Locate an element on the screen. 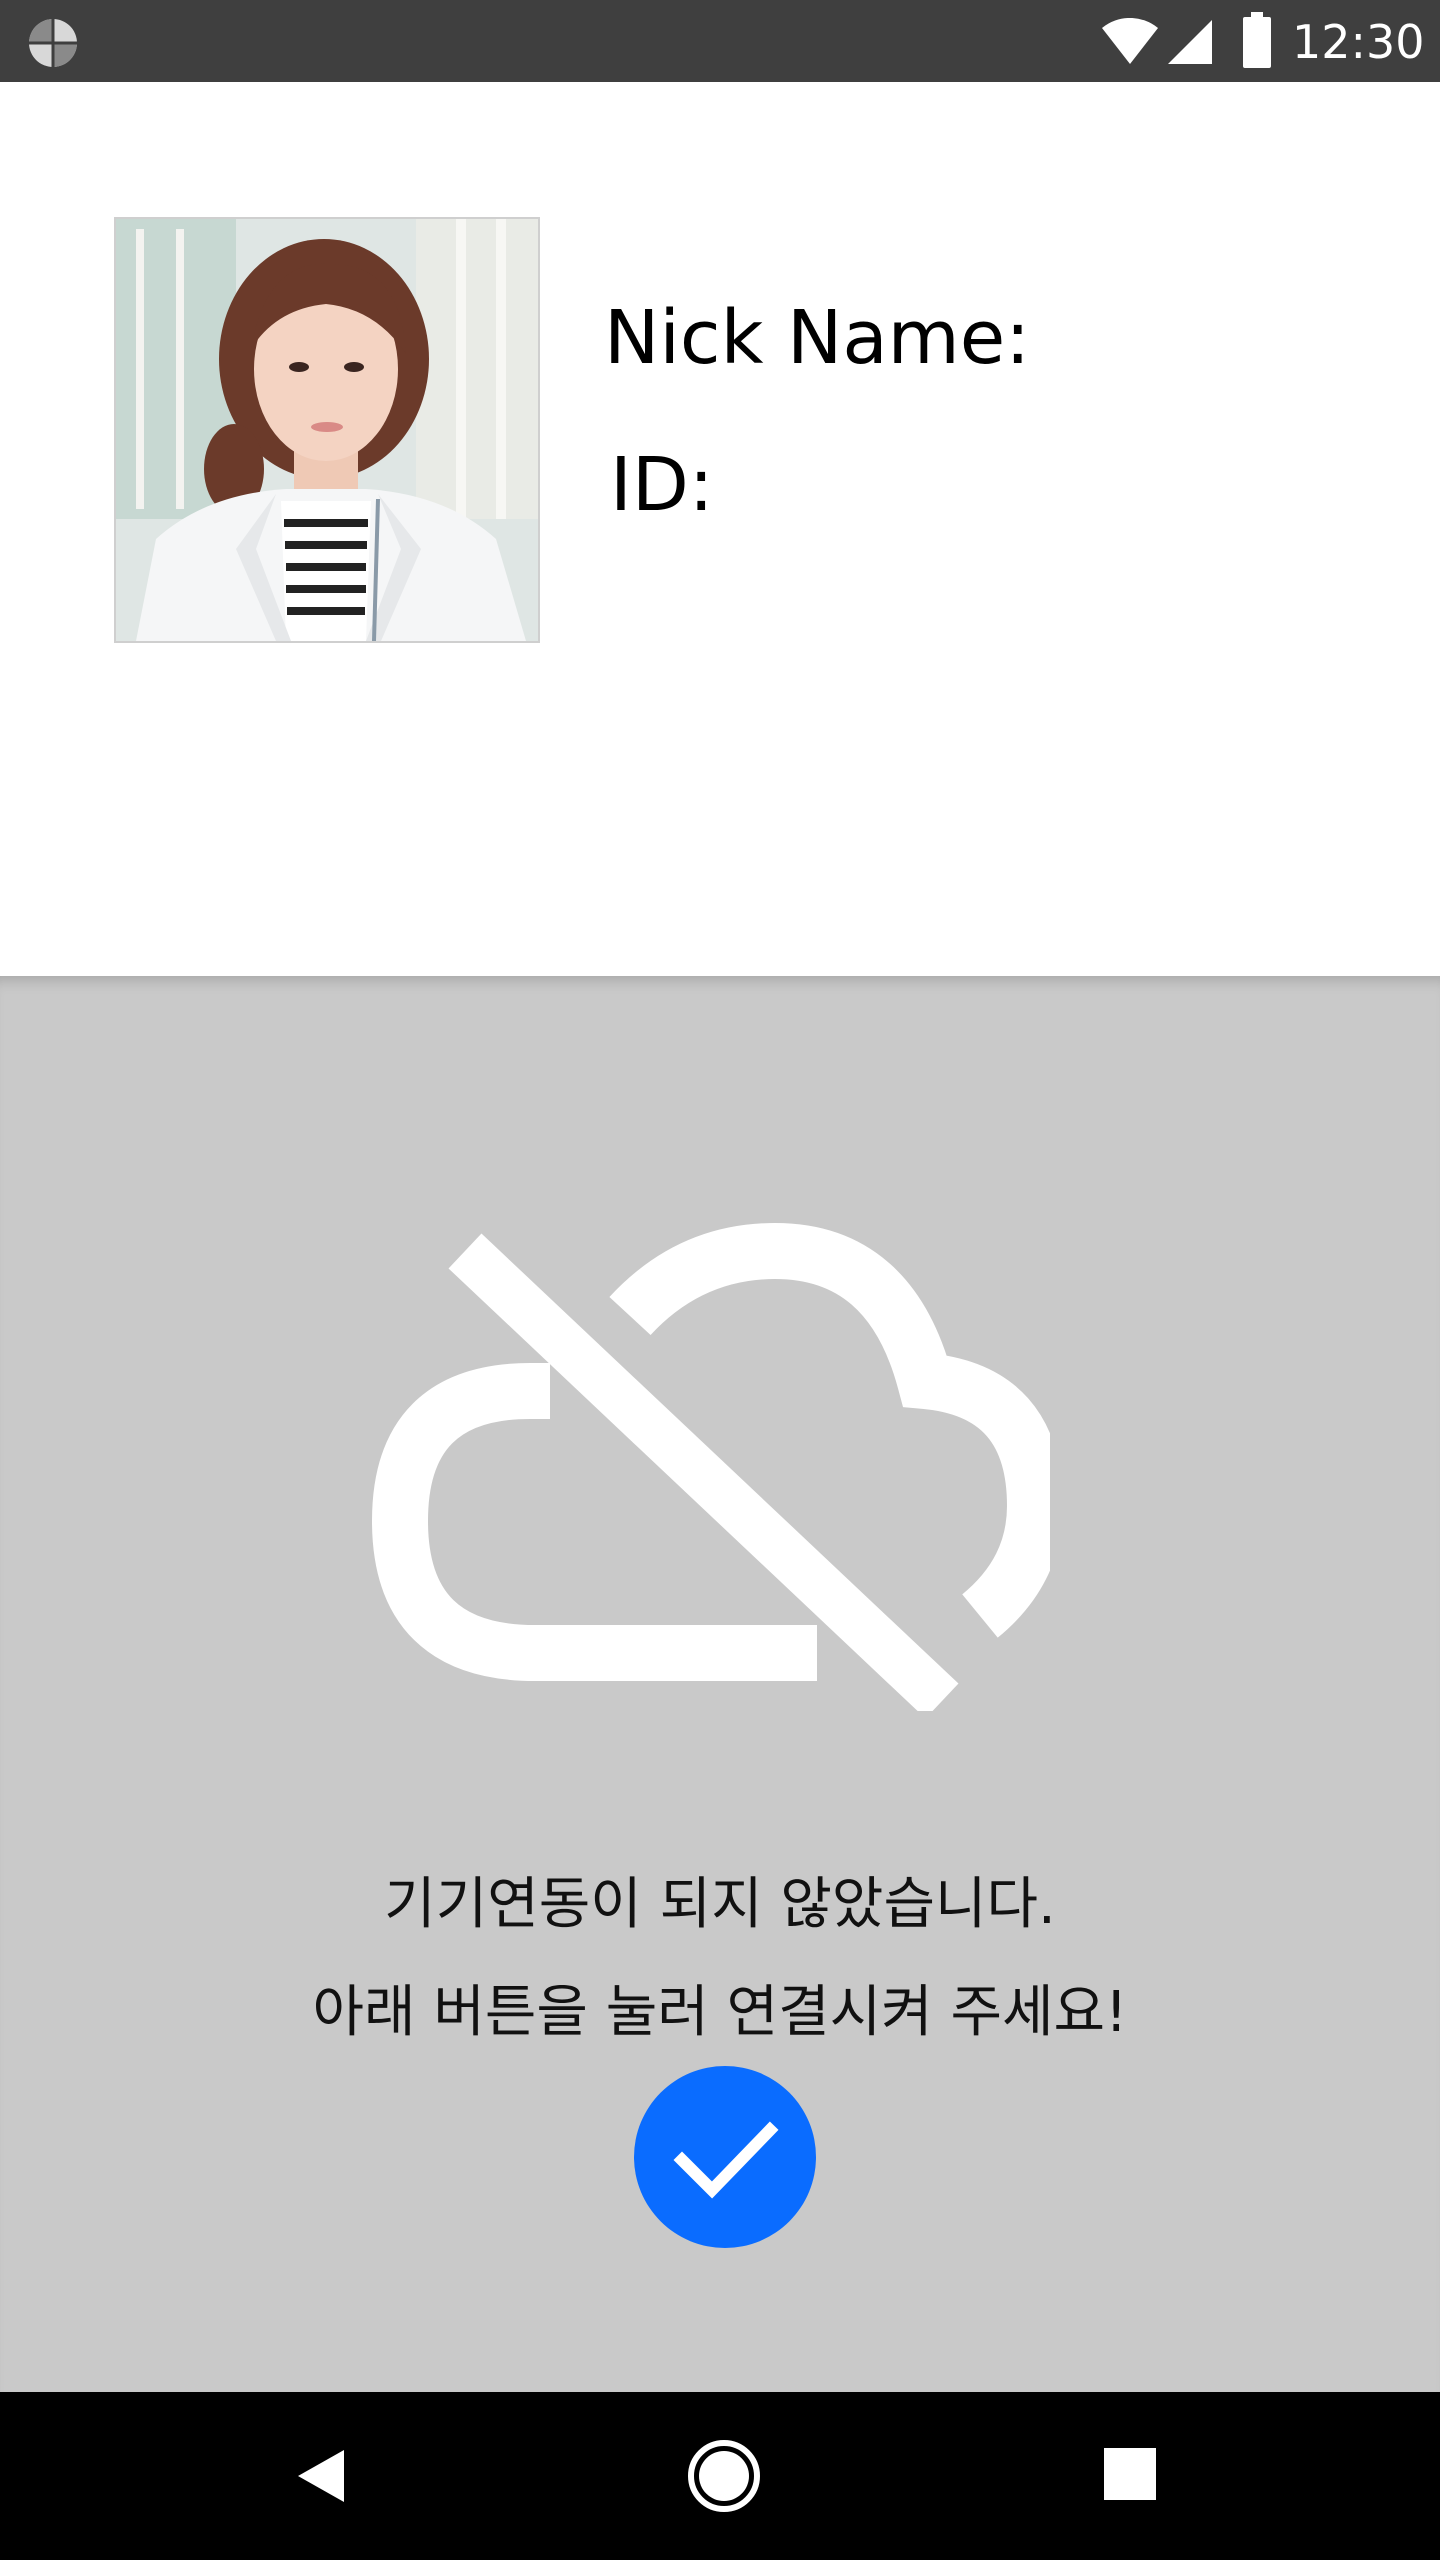 This screenshot has width=1440, height=2560. app-pie-icon is located at coordinates (53, 43).